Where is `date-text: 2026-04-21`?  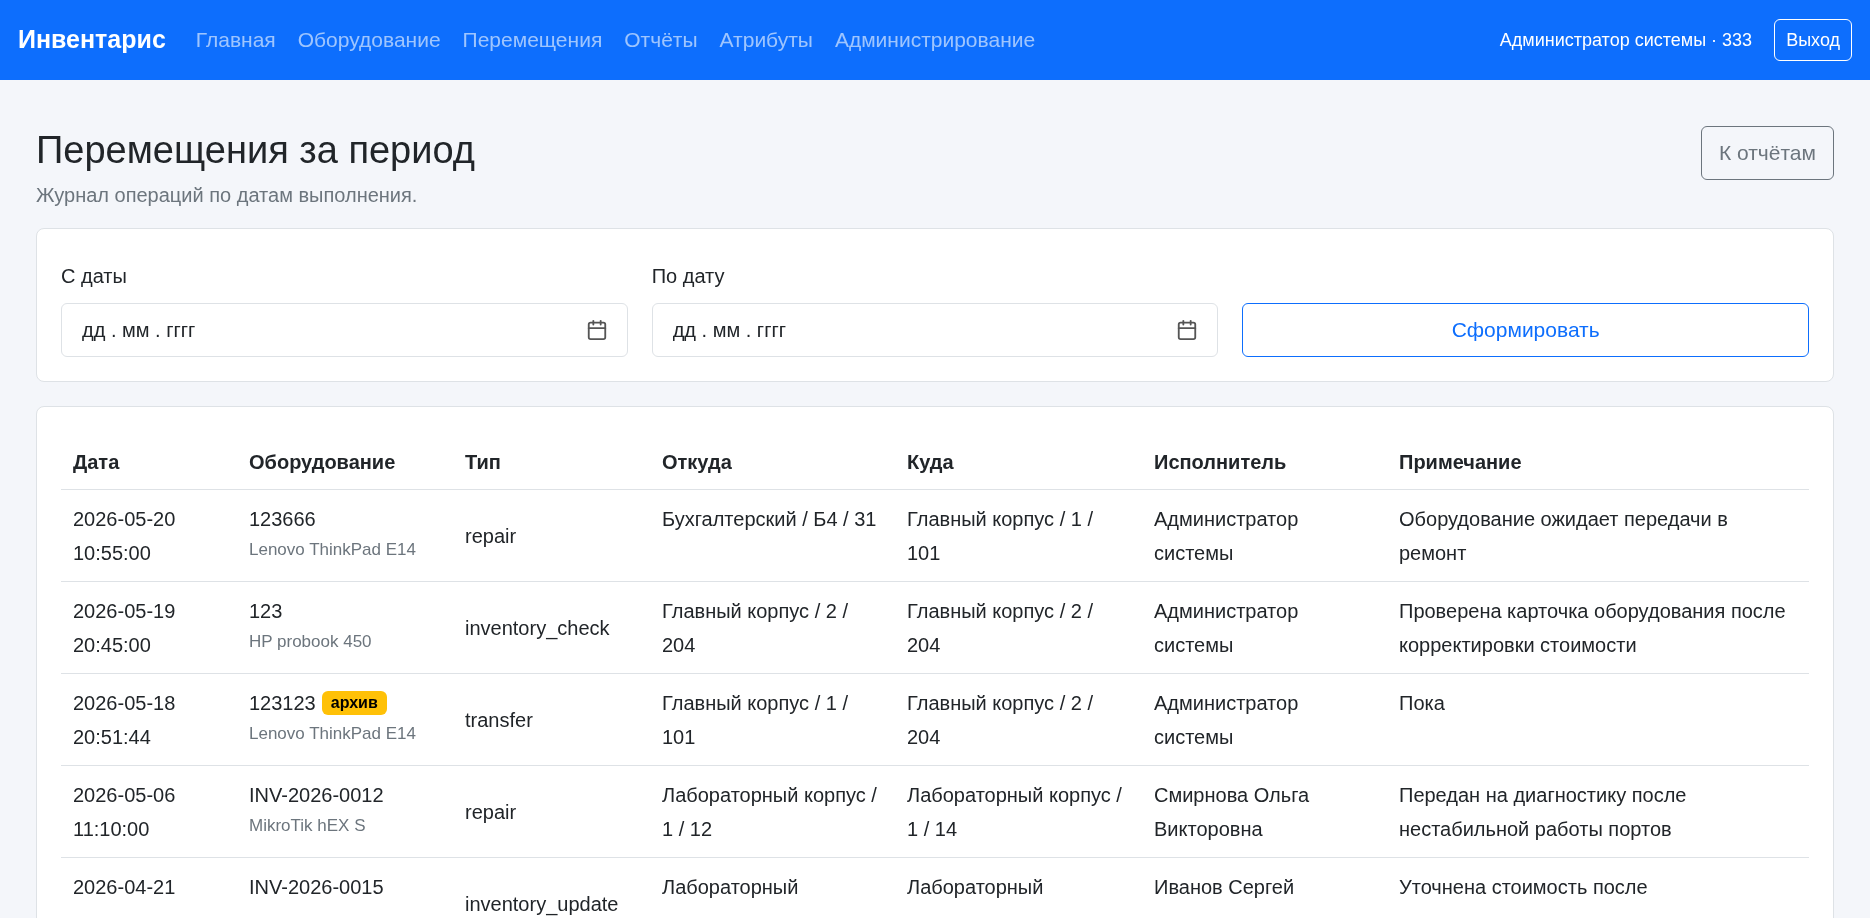 date-text: 2026-04-21 is located at coordinates (125, 887).